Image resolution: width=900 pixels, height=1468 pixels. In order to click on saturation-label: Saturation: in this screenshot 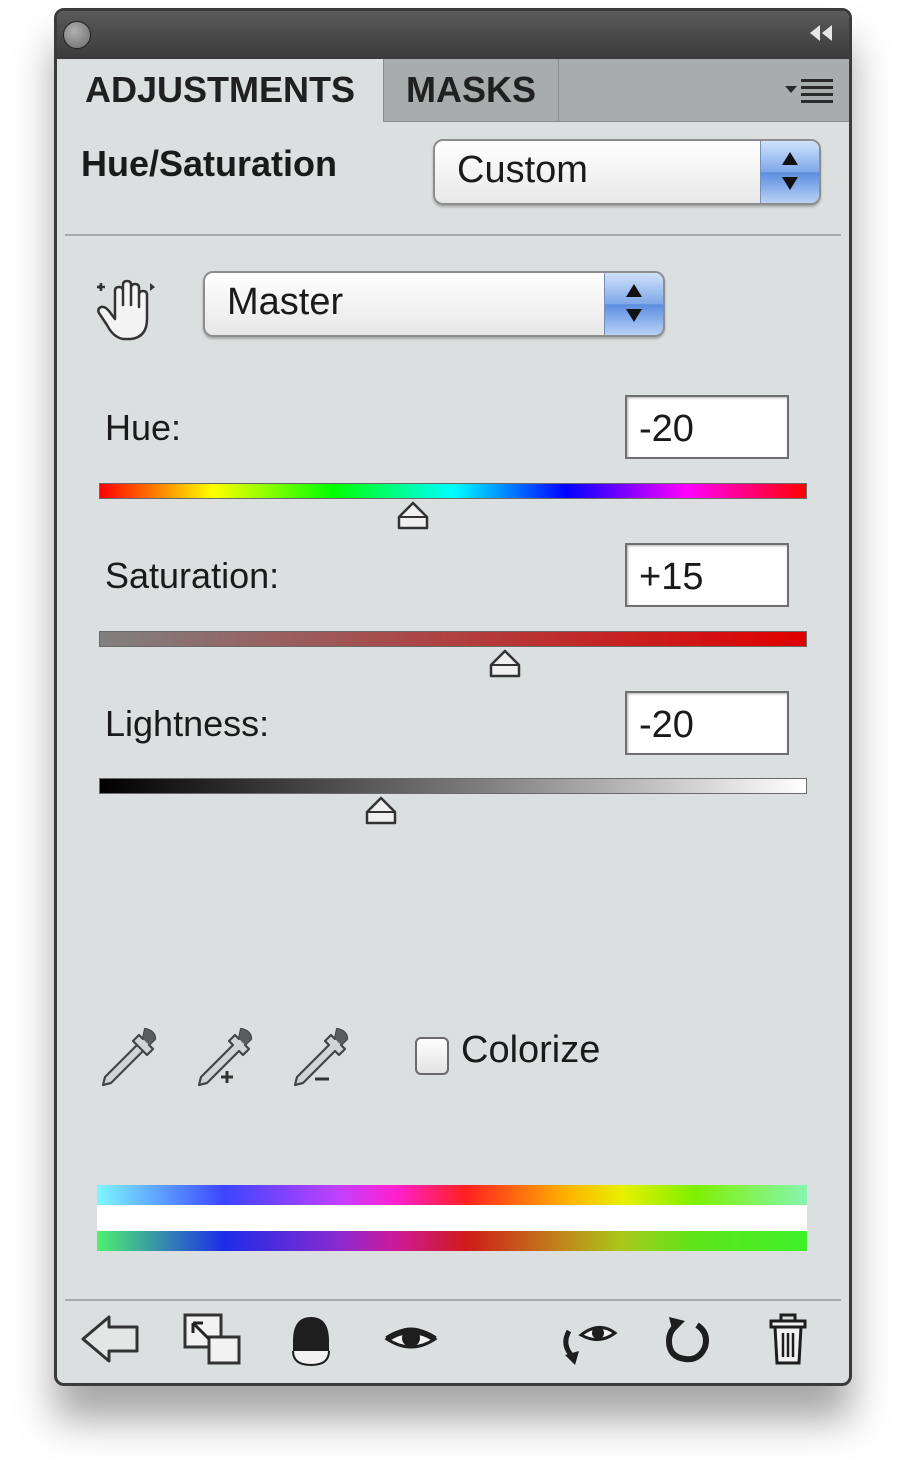, I will do `click(192, 575)`.